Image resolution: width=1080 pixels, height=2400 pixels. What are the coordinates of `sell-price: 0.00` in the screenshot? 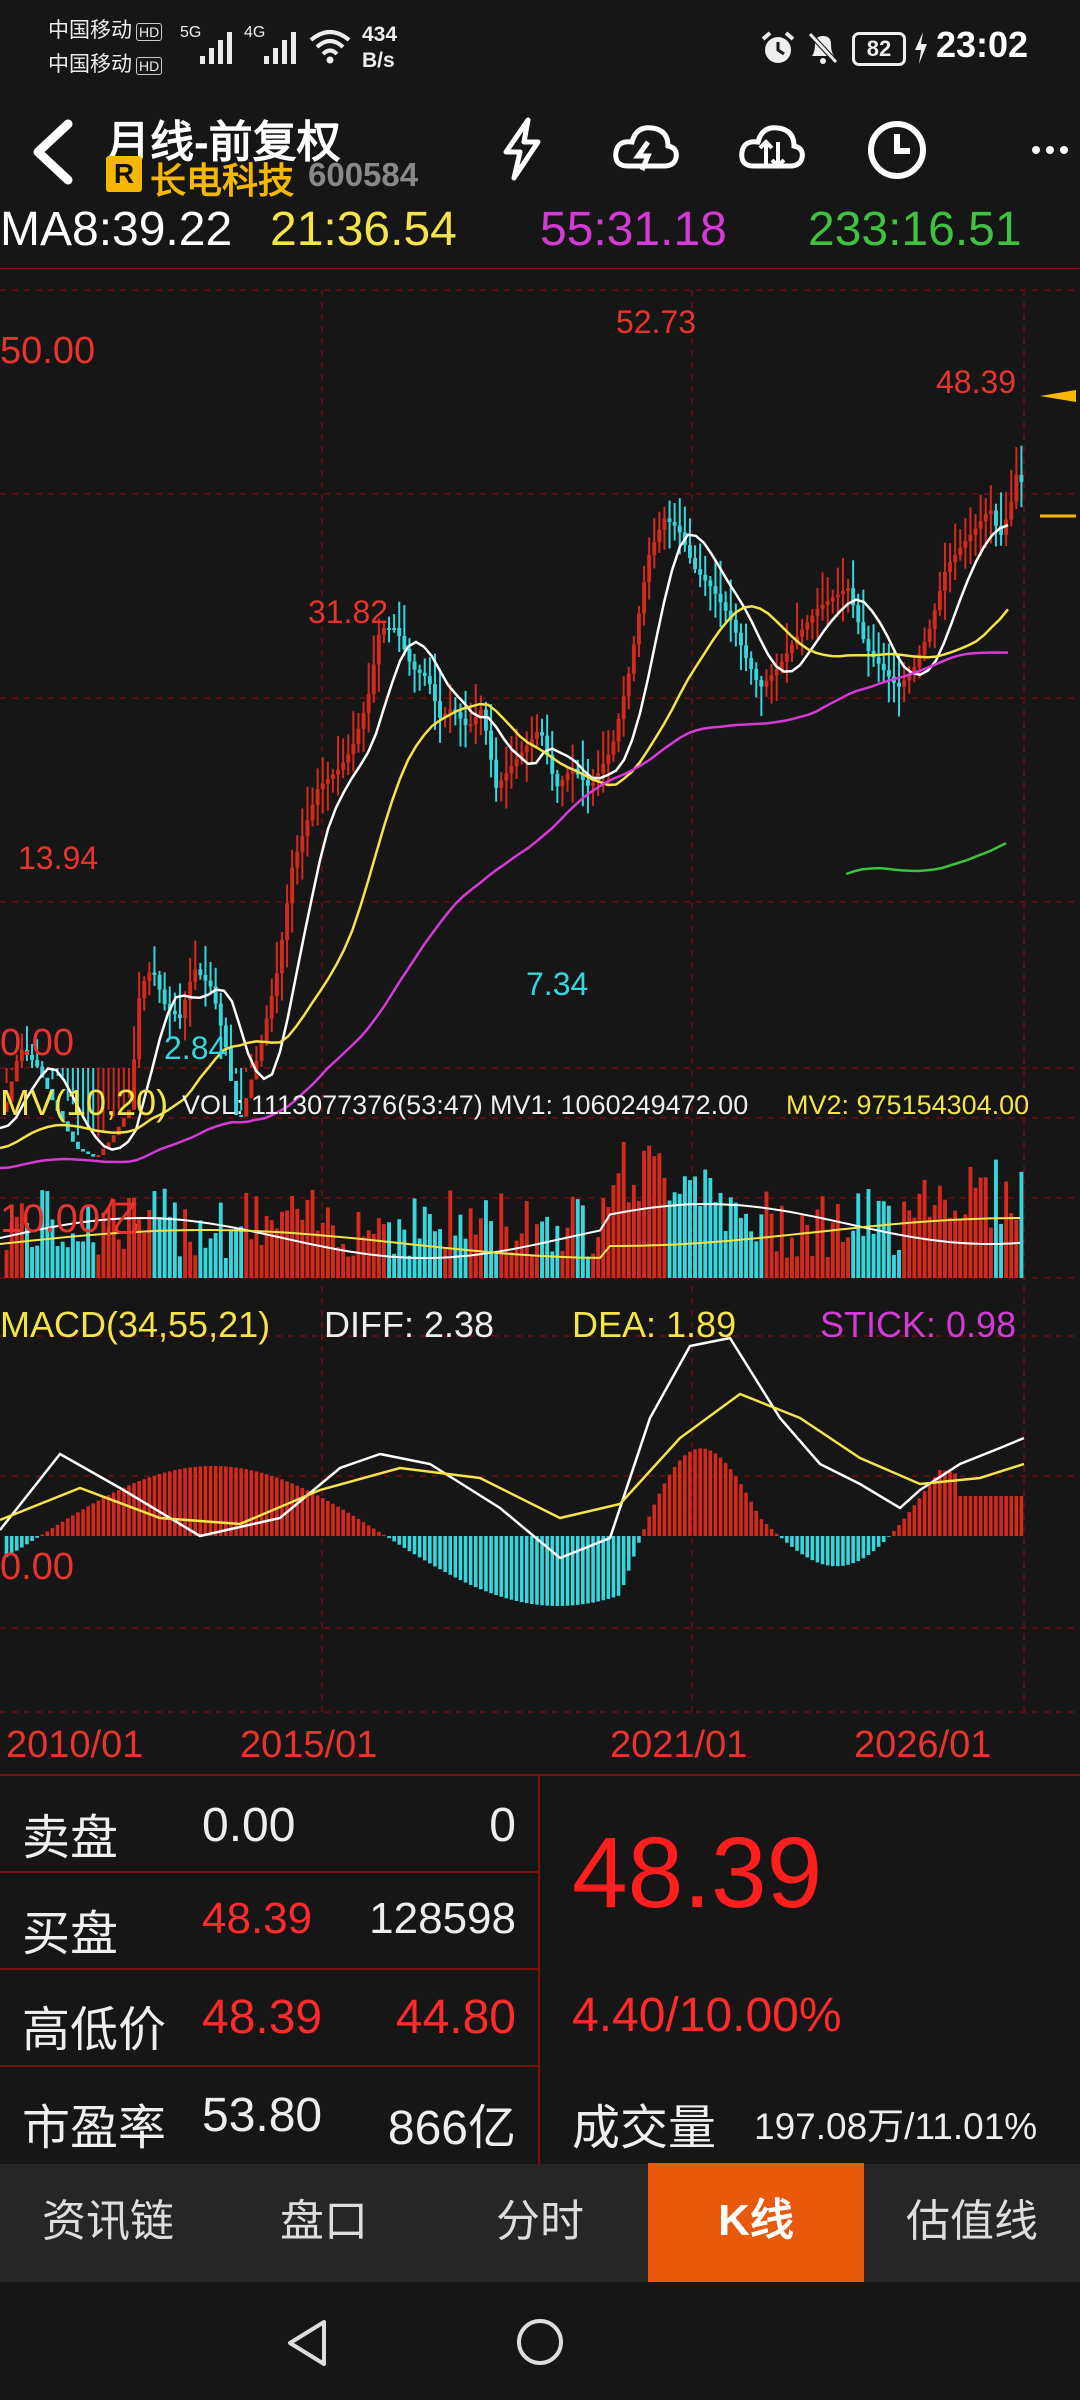 It's located at (249, 1825).